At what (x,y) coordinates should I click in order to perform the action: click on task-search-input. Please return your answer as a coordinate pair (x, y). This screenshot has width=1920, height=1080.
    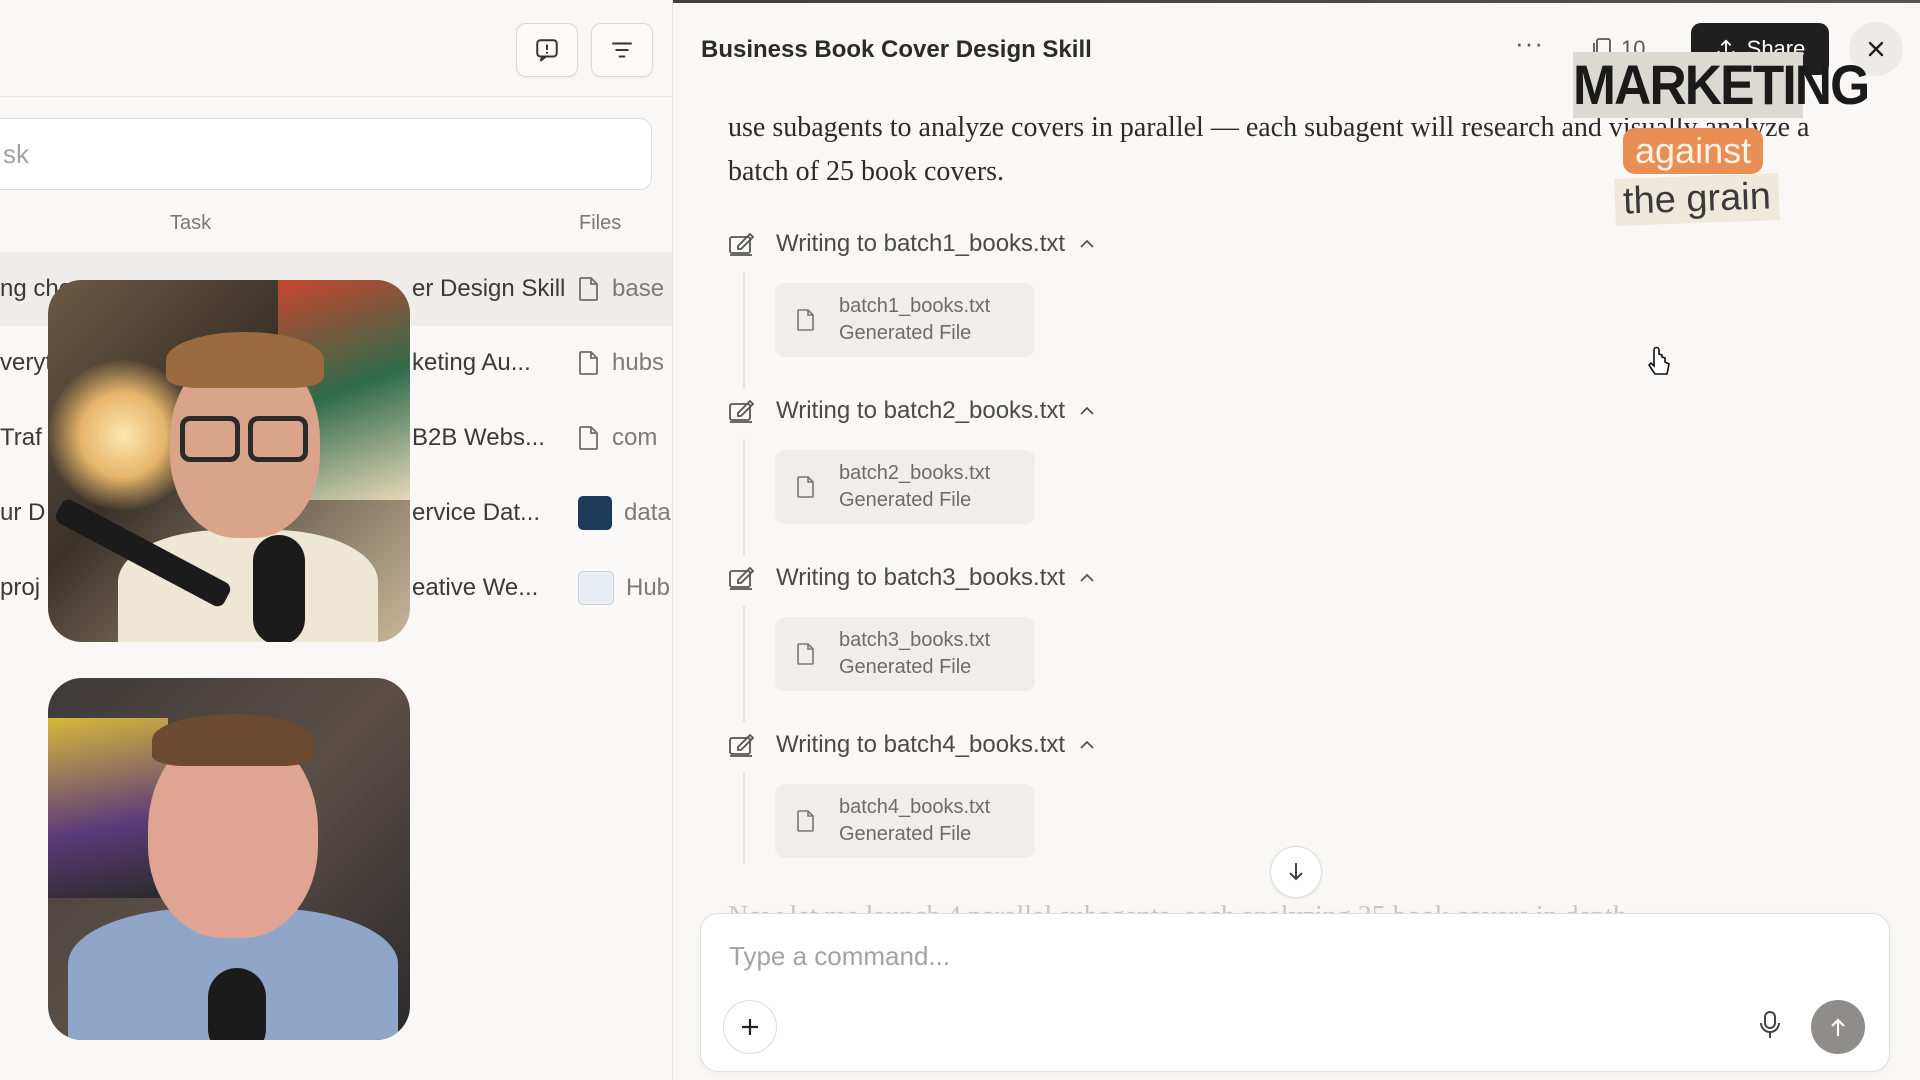
    Looking at the image, I should click on (303, 154).